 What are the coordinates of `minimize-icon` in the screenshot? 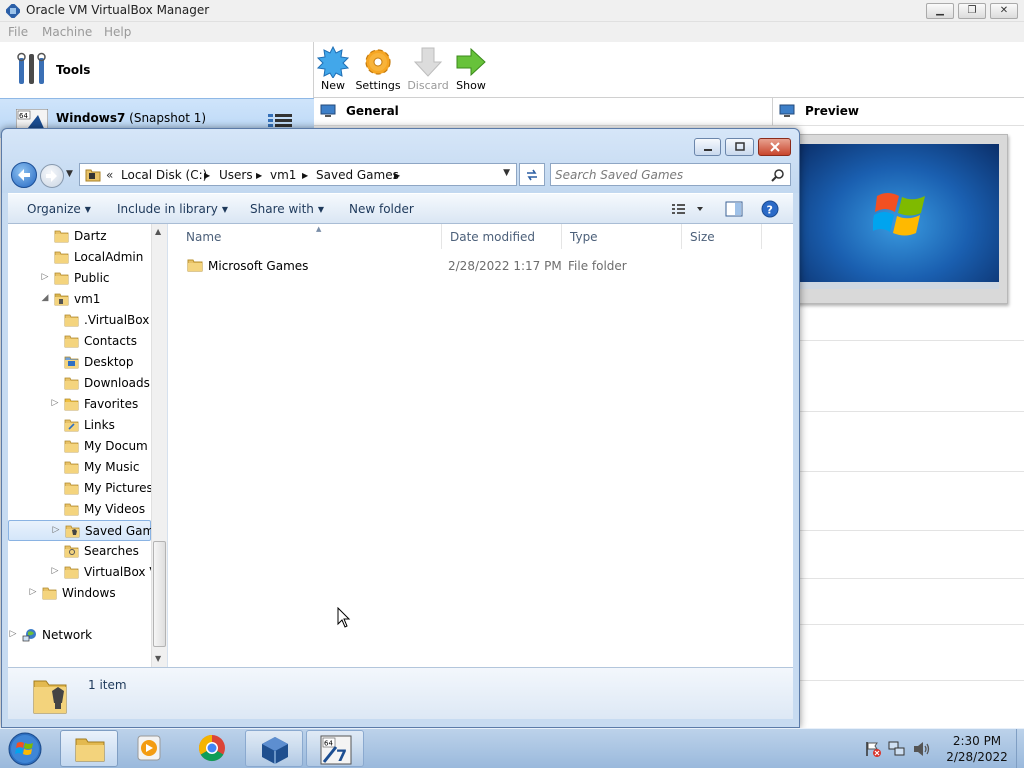 It's located at (707, 150).